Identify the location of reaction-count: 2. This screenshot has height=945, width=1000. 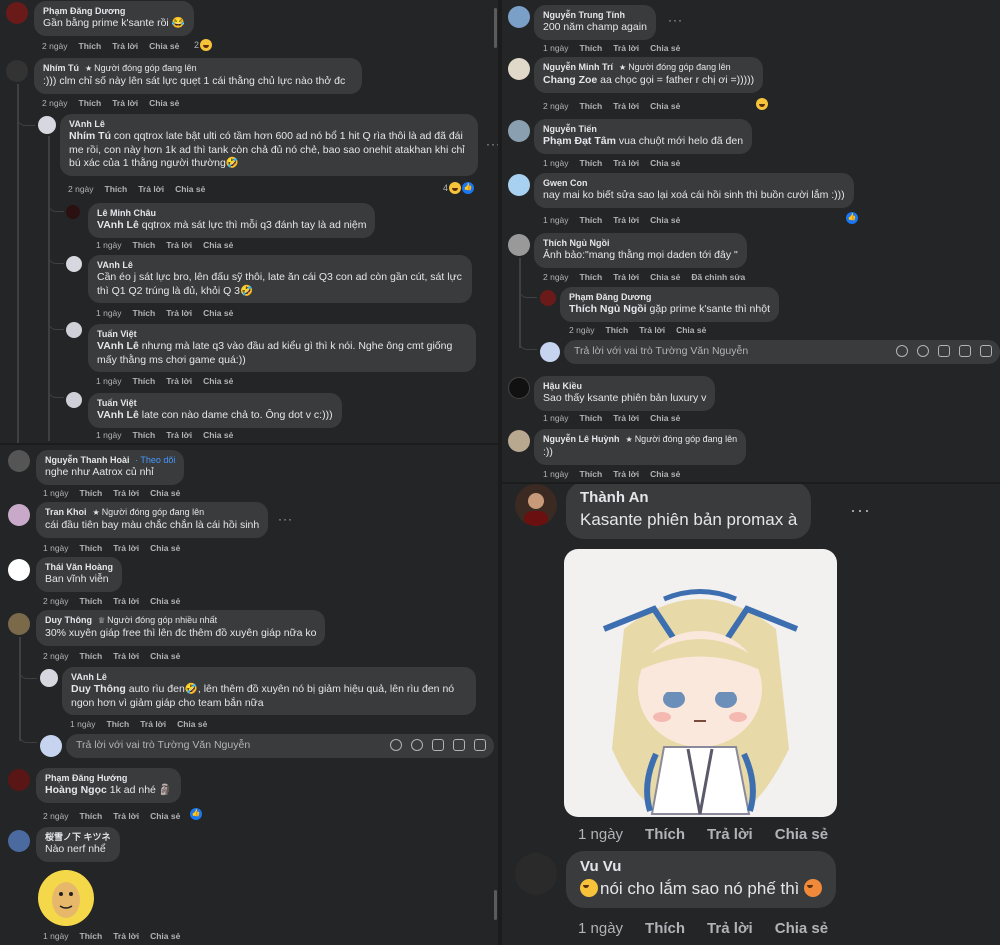
(203, 45).